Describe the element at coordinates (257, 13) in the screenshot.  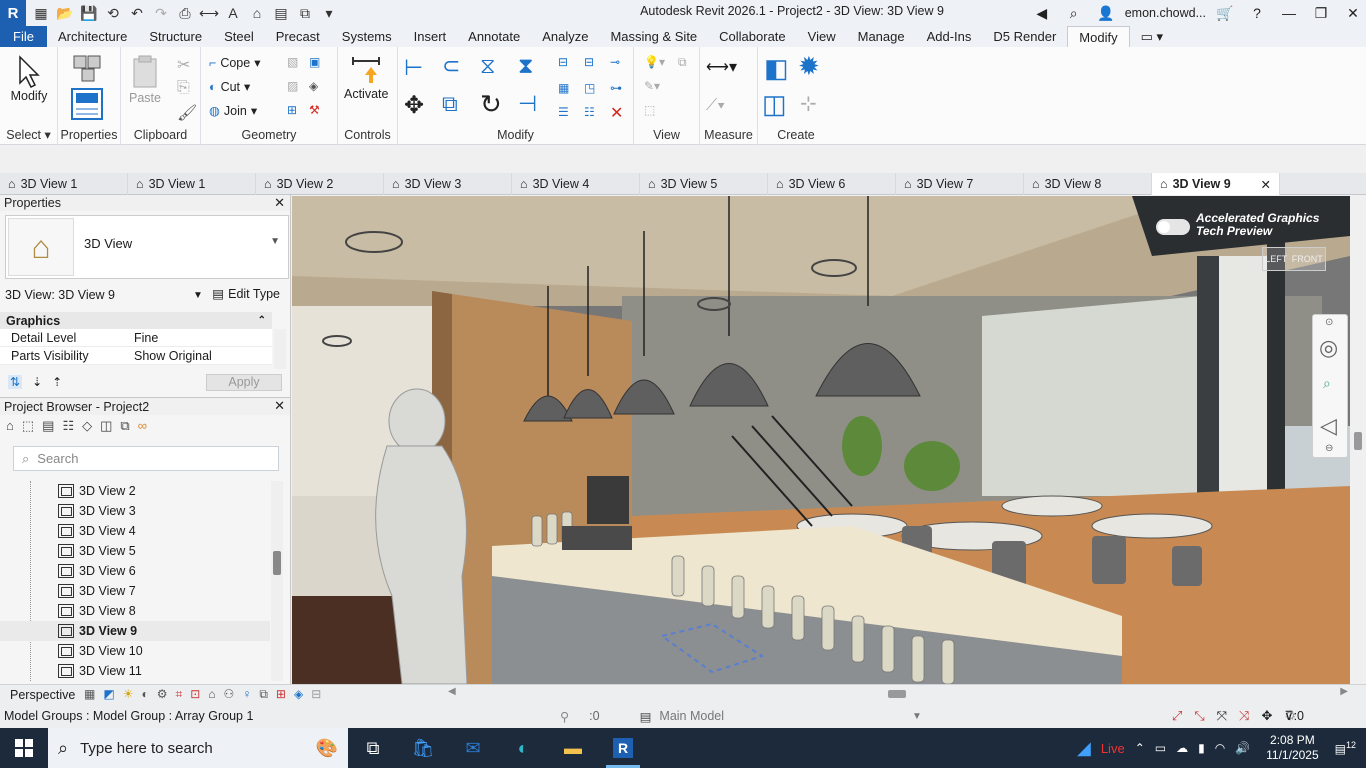
I see `3d-view-icon: ⌂` at that location.